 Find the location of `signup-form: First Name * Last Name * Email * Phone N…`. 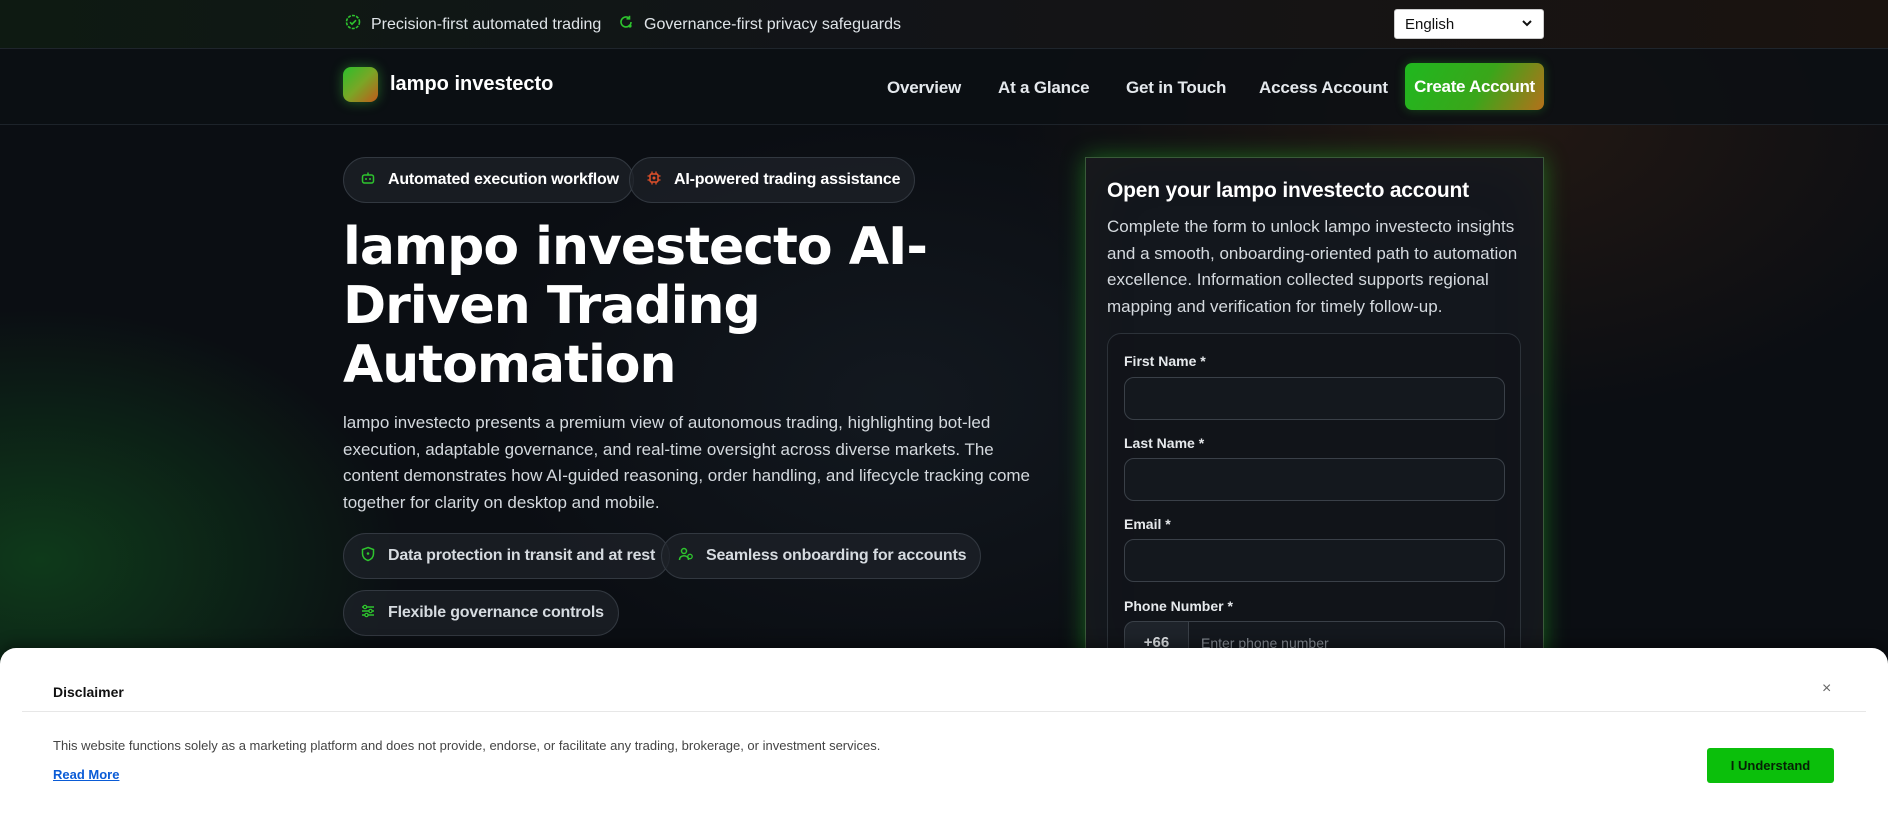

signup-form: First Name * Last Name * Email * Phone N… is located at coordinates (1314, 513).